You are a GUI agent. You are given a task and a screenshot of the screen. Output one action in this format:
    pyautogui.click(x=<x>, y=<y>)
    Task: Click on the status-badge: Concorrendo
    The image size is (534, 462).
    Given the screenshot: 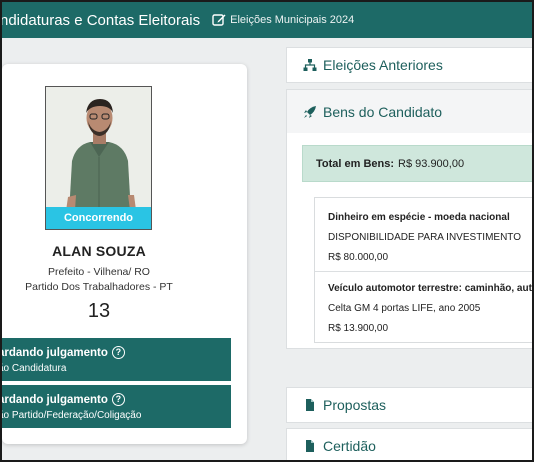 What is the action you would take?
    pyautogui.click(x=98, y=218)
    